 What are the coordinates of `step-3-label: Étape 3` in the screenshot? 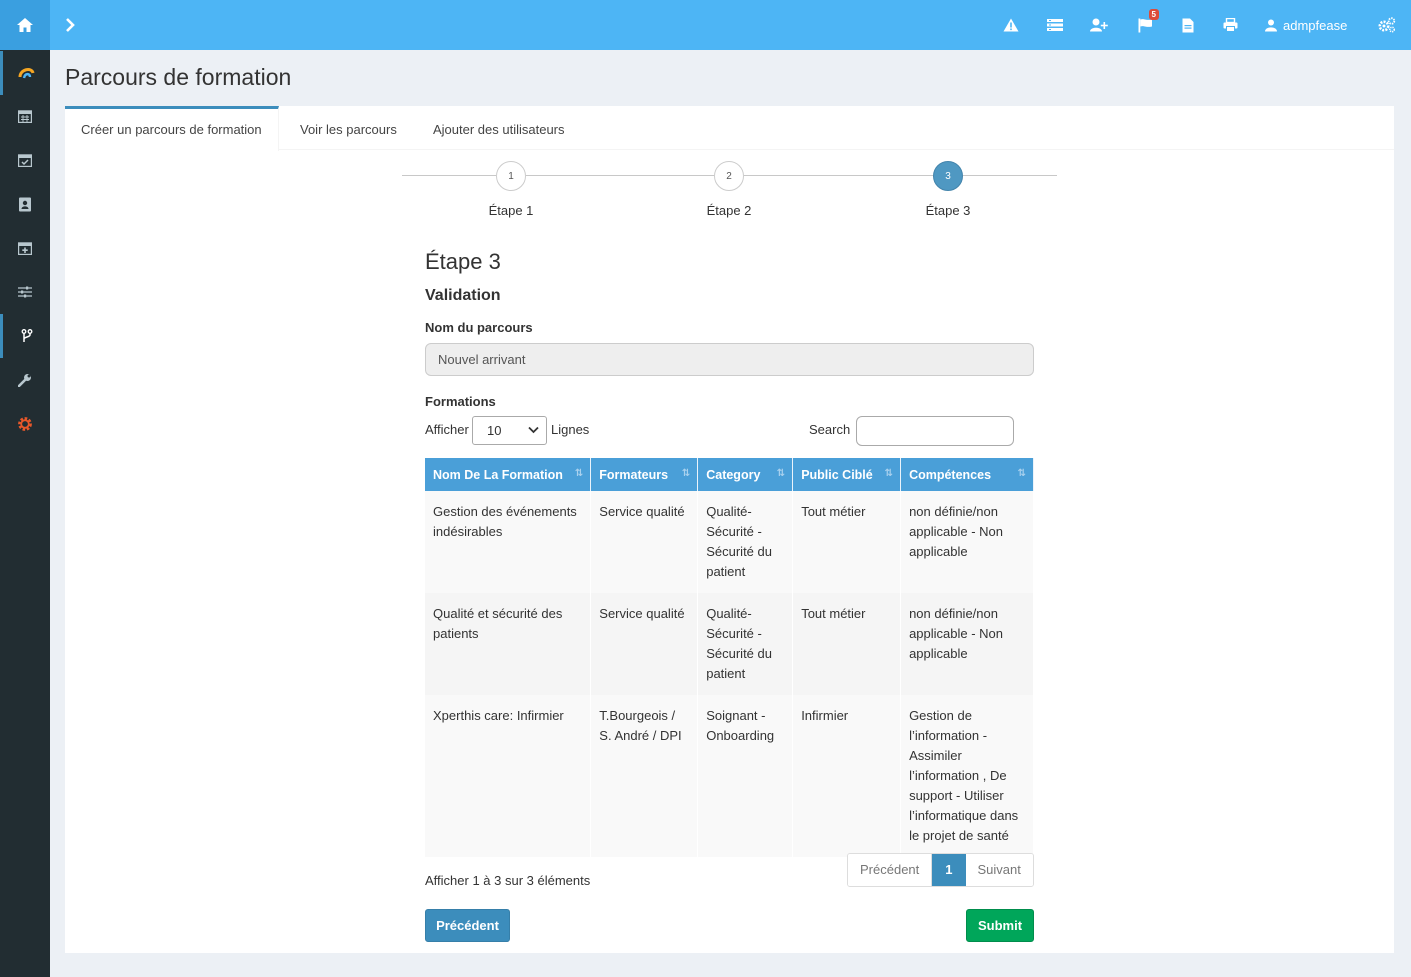 It's located at (948, 210).